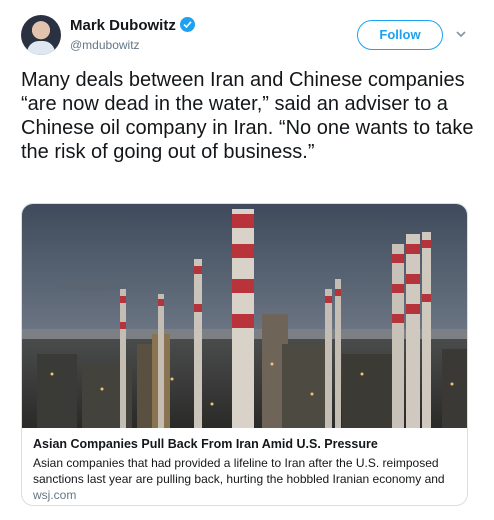 The width and height of the screenshot is (494, 520). What do you see at coordinates (123, 25) in the screenshot?
I see `author-name-text: Mark Dubowitz` at bounding box center [123, 25].